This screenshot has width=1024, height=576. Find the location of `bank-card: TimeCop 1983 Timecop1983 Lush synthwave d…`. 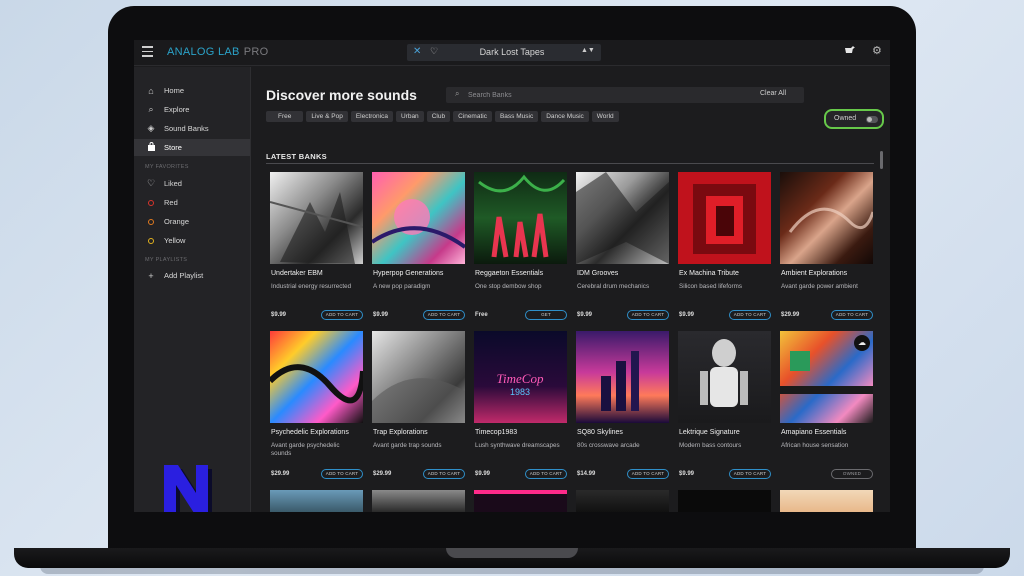

bank-card: TimeCop 1983 Timecop1983 Lush synthwave d… is located at coordinates (520, 406).